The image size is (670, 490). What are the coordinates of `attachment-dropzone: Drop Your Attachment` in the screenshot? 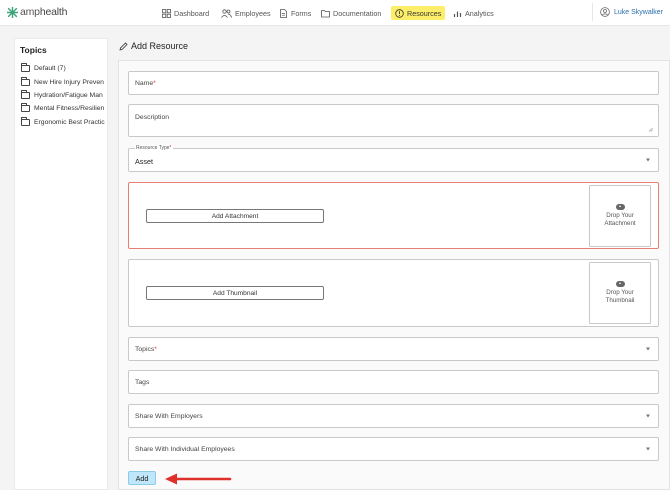 It's located at (620, 216).